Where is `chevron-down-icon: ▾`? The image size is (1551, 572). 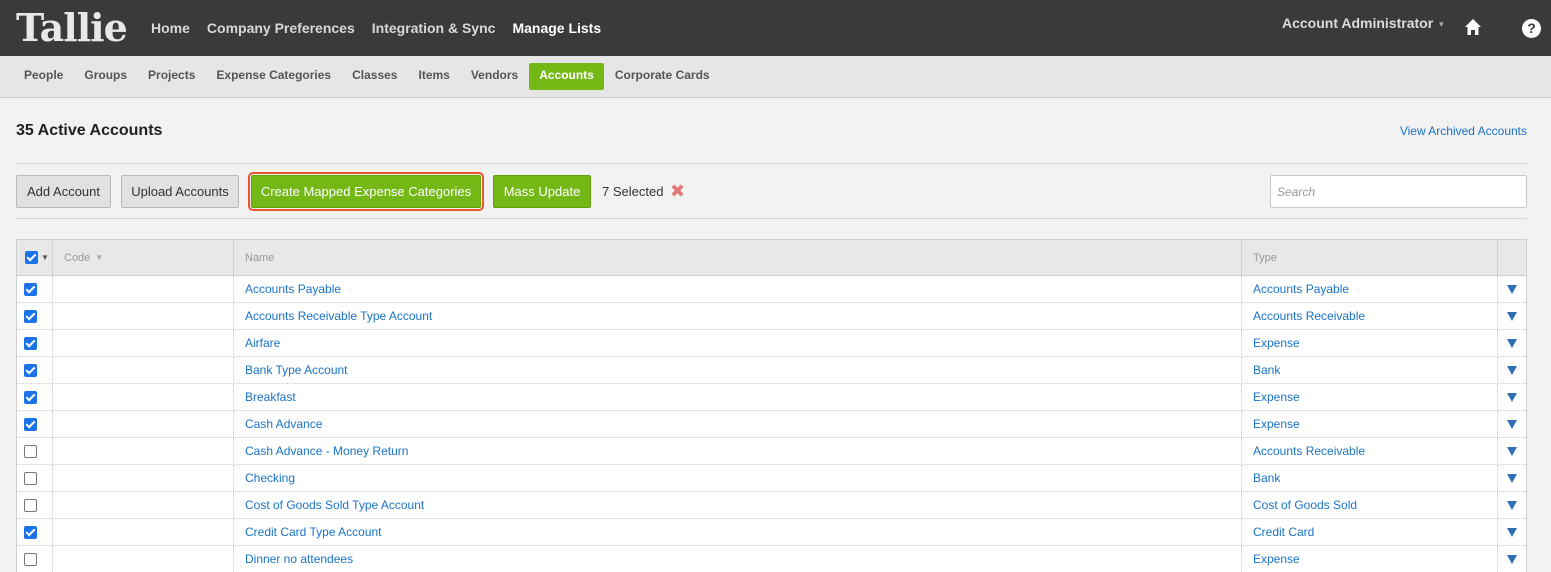
chevron-down-icon: ▾ is located at coordinates (1441, 24).